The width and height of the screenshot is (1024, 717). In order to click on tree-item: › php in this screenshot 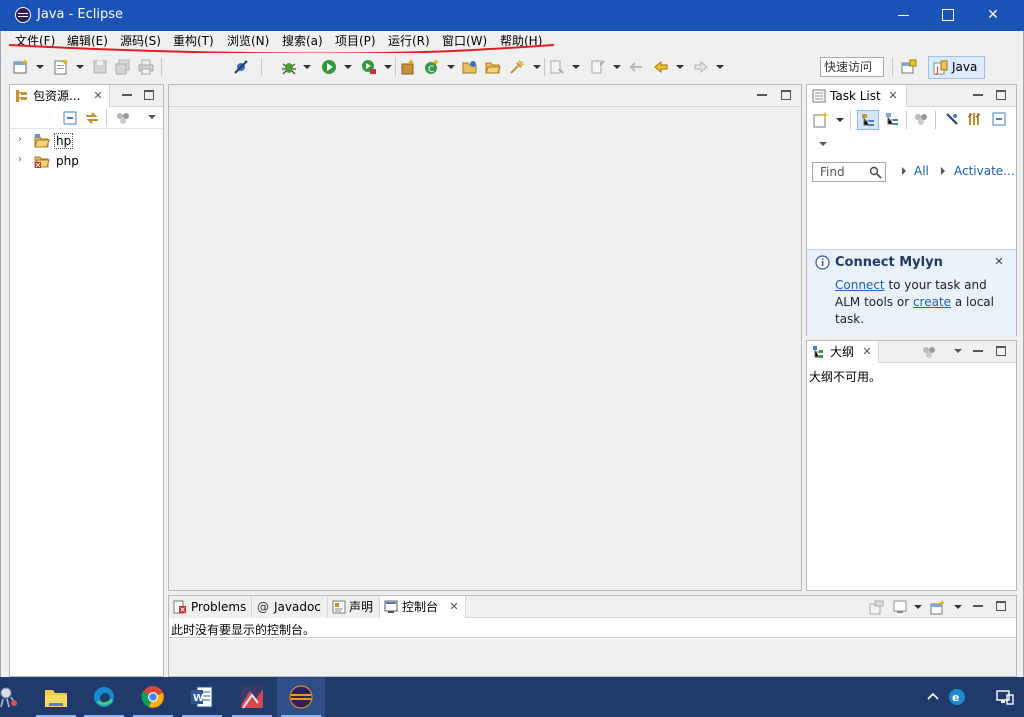, I will do `click(86, 161)`.